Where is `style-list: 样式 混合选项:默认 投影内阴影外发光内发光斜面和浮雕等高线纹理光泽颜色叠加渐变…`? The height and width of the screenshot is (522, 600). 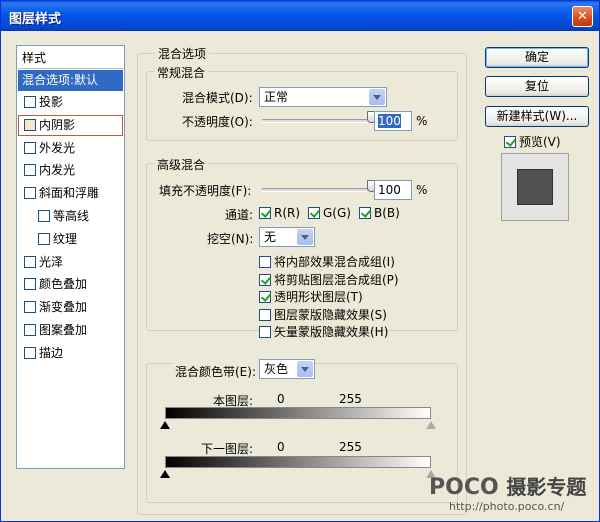 style-list: 样式 混合选项:默认 投影内阴影外发光内发光斜面和浮雕等高线纹理光泽颜色叠加渐变… is located at coordinates (70, 257).